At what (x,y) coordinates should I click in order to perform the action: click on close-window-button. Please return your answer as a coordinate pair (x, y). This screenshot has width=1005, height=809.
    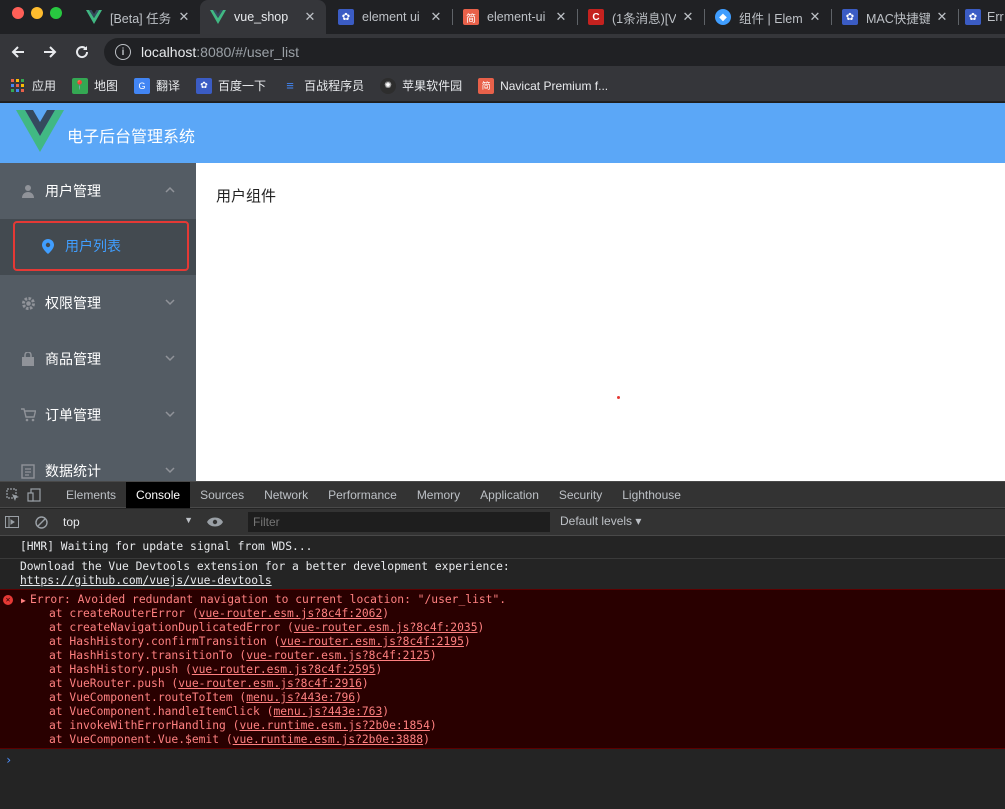
    Looking at the image, I should click on (18, 13).